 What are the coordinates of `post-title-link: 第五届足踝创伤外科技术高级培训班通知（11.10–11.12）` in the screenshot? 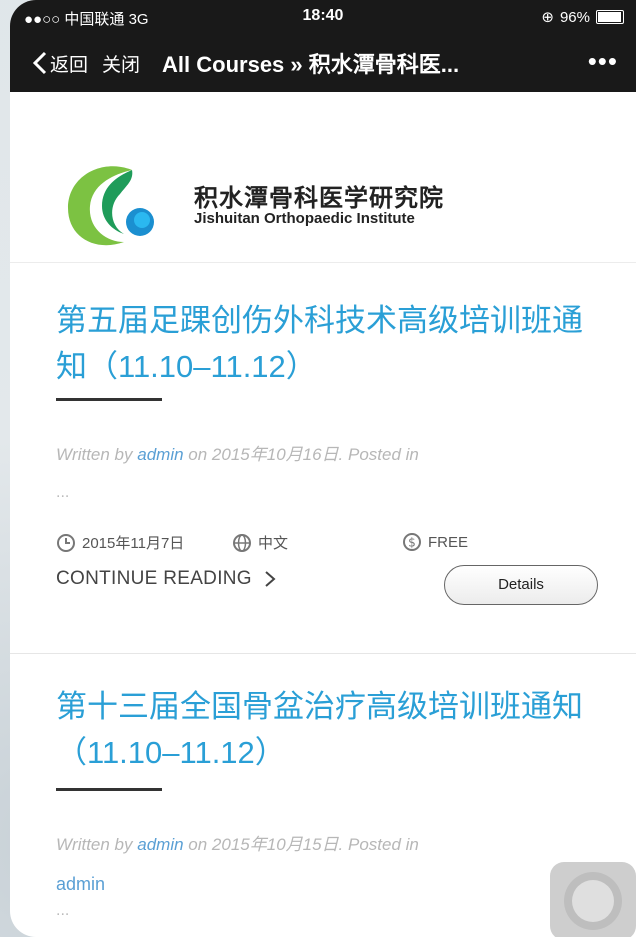 It's located at (326, 344).